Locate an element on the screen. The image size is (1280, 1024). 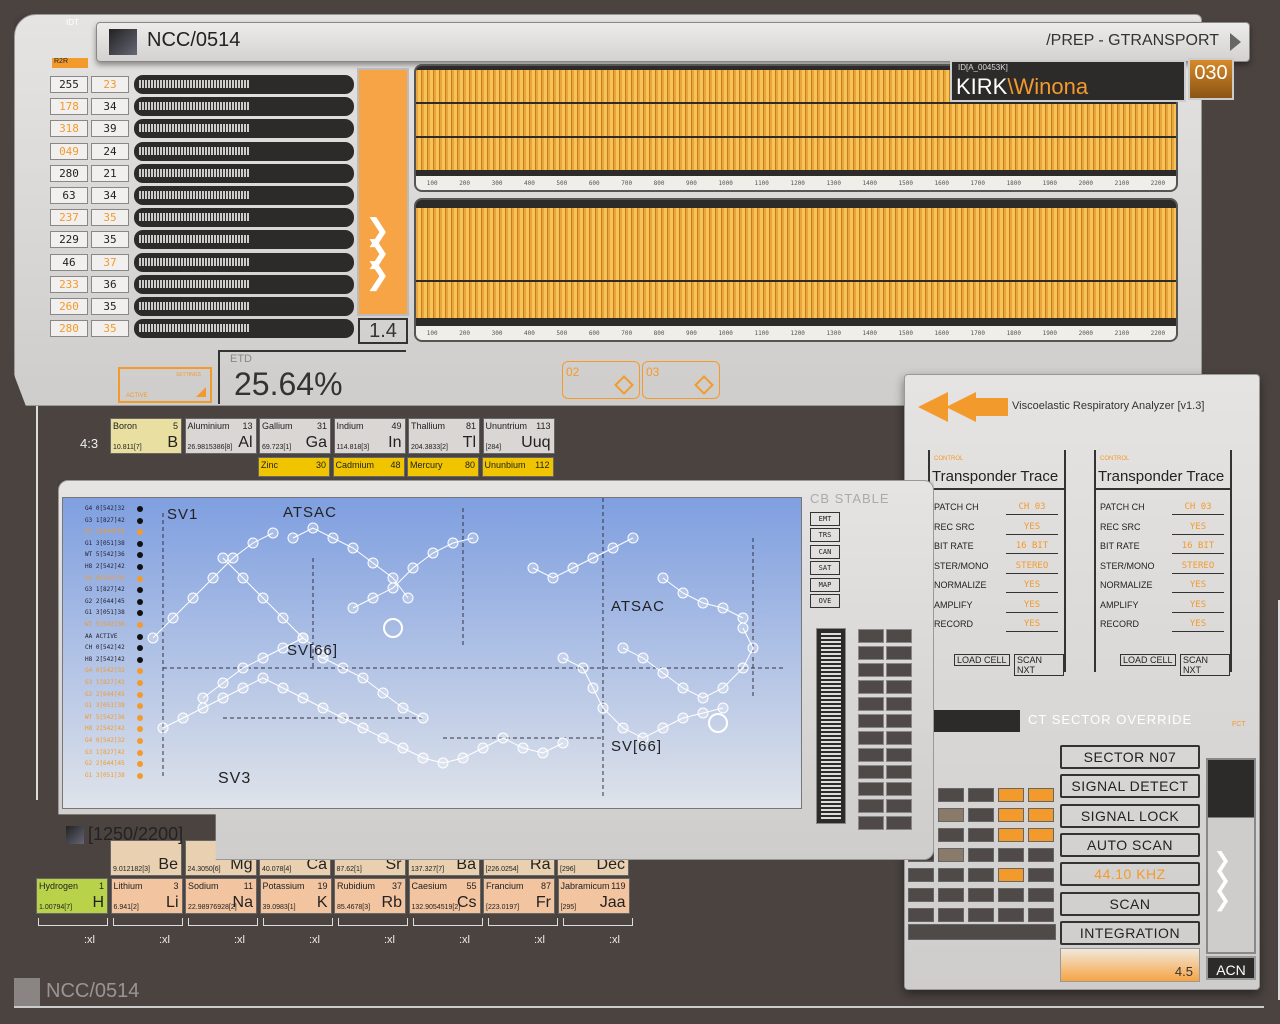
table-cell: 229 is located at coordinates (69, 240).